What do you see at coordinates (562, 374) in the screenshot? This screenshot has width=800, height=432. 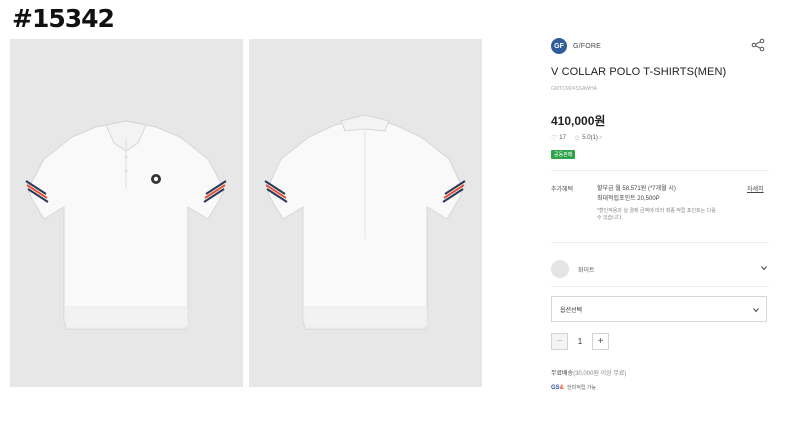 I see `shipping-label: 무료배송` at bounding box center [562, 374].